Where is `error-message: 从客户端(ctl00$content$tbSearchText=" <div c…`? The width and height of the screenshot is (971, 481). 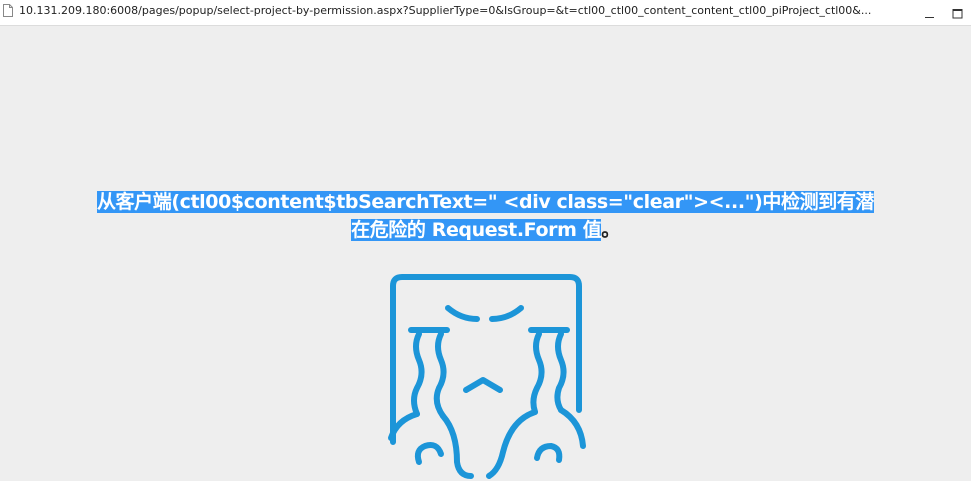 error-message: 从客户端(ctl00$content$tbSearchText=" <div c… is located at coordinates (485, 216).